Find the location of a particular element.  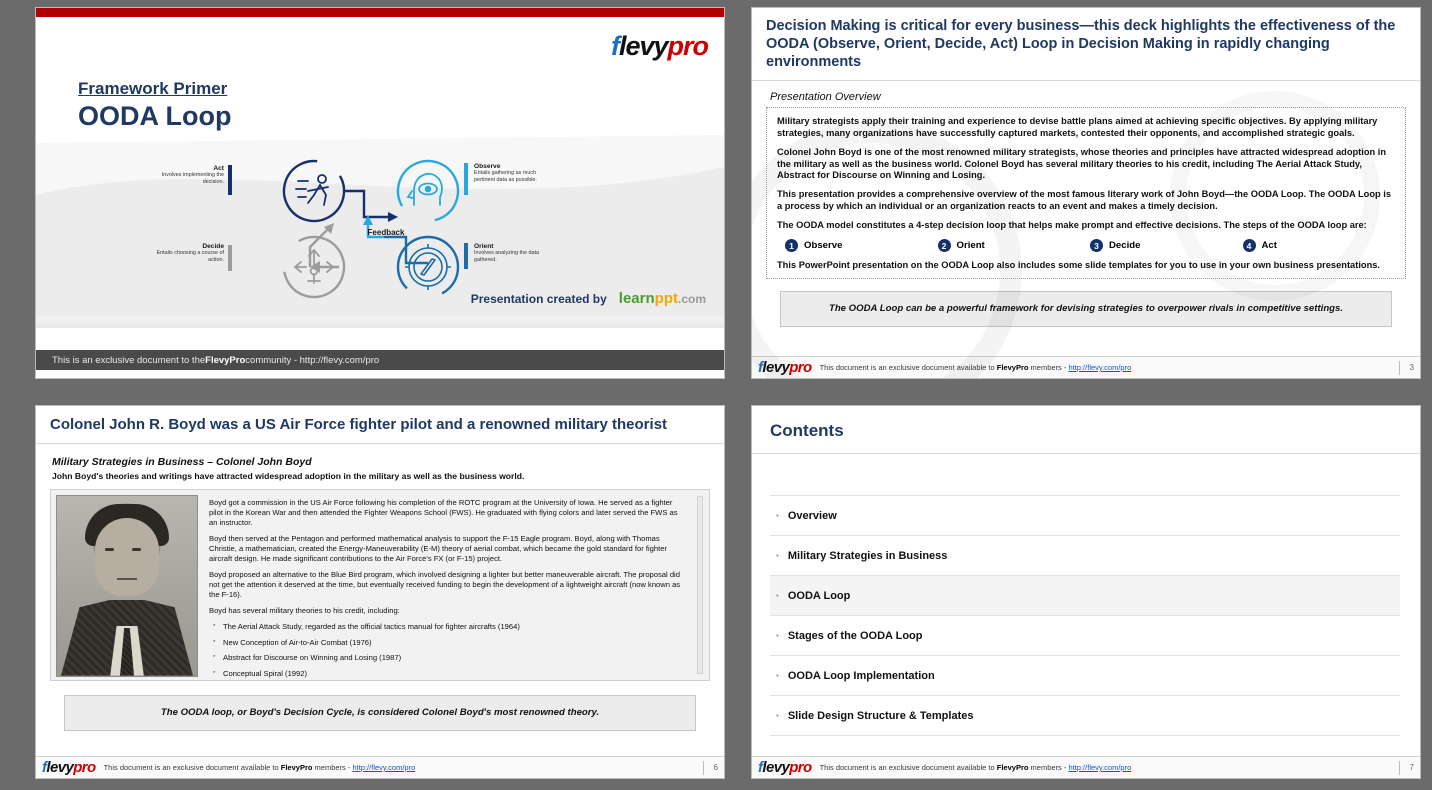

ooda-step-decide: 3 Decide is located at coordinates (1166, 246).